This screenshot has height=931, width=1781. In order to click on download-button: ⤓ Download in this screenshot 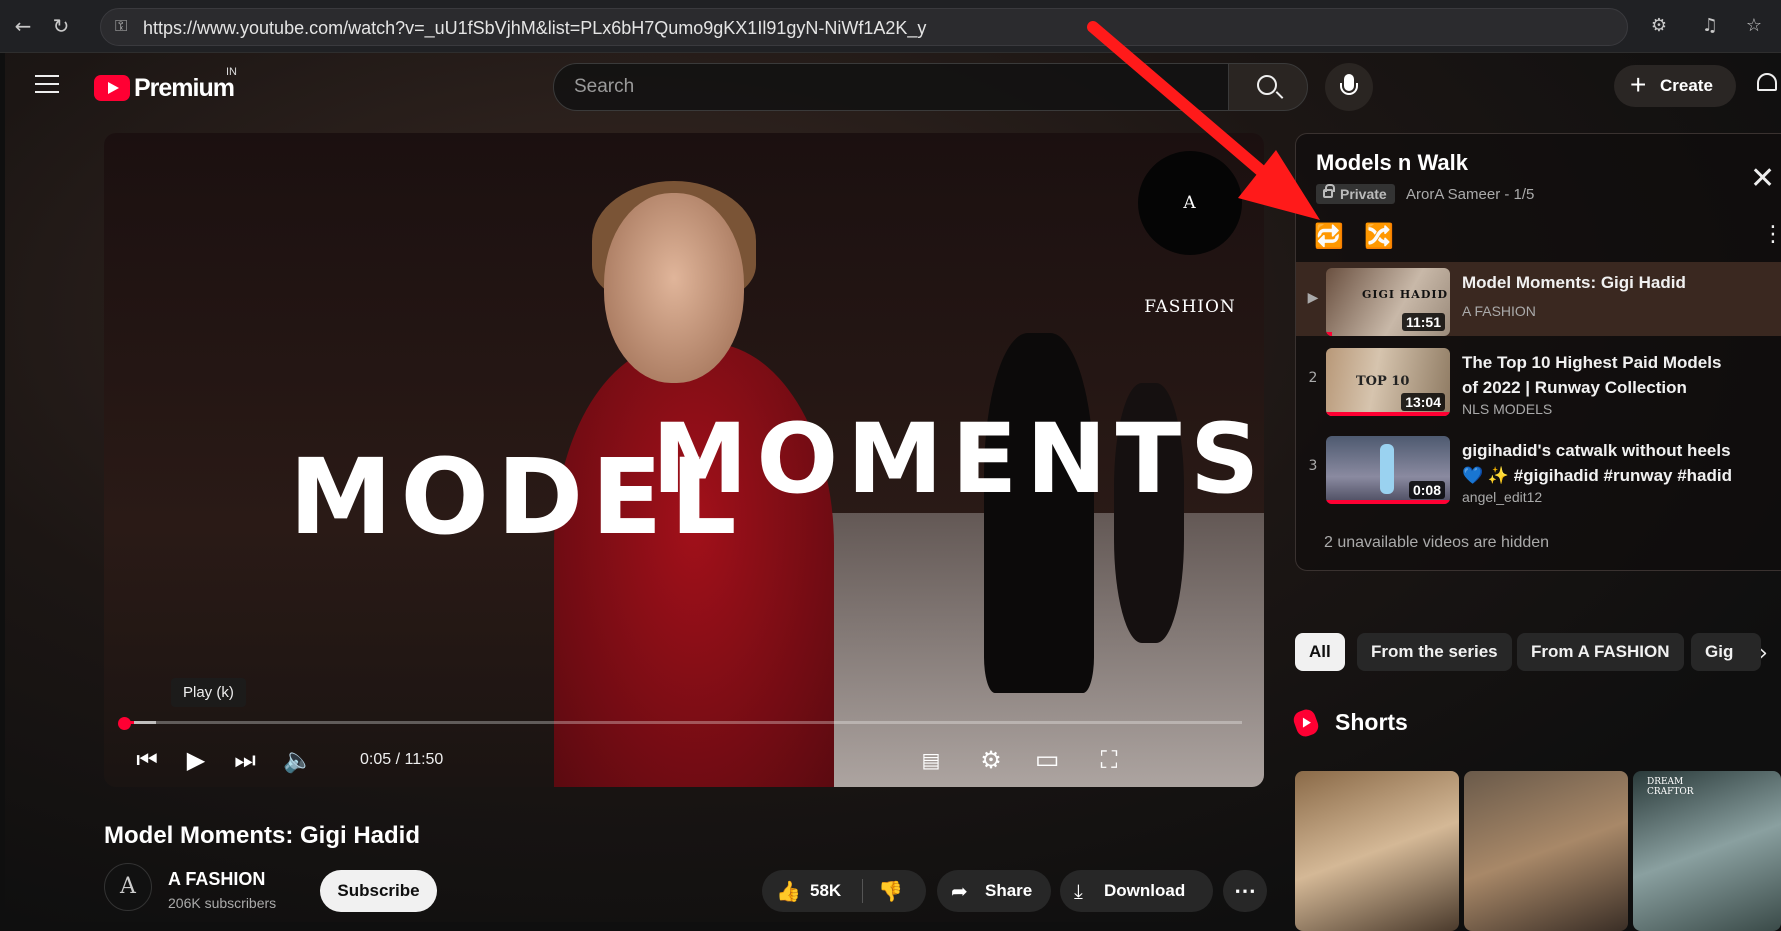, I will do `click(1136, 891)`.